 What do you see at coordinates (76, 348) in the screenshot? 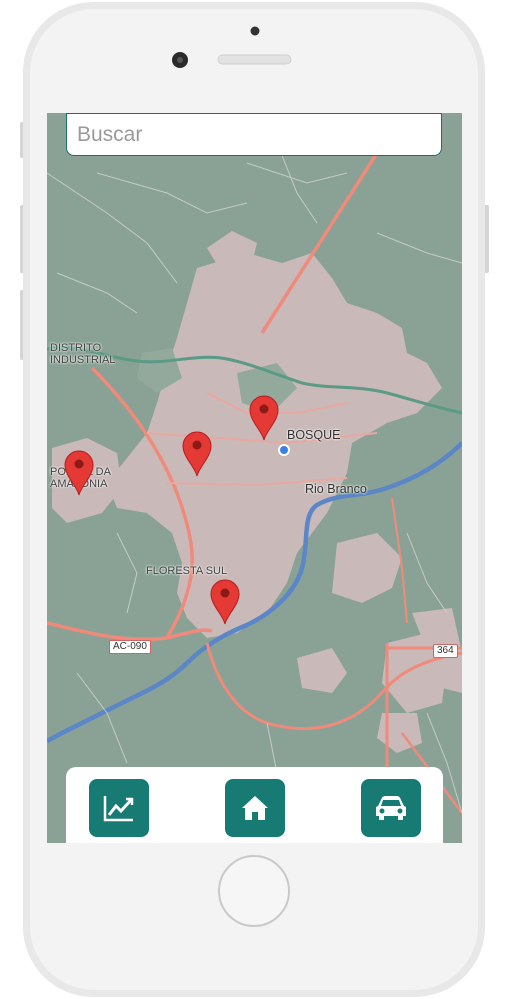
I see `district-label-line1: DISTRITO` at bounding box center [76, 348].